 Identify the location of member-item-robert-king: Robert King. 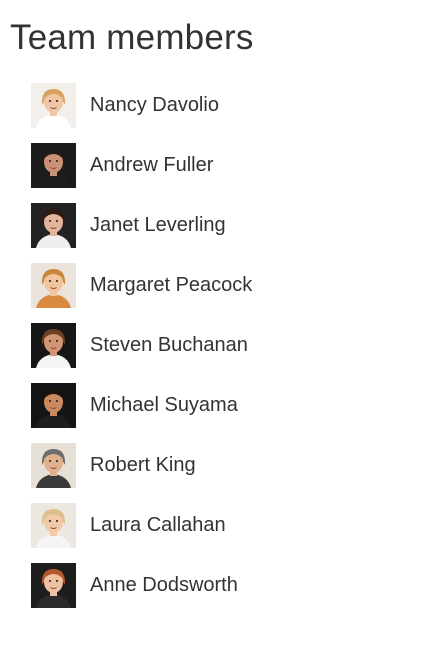
(221, 473).